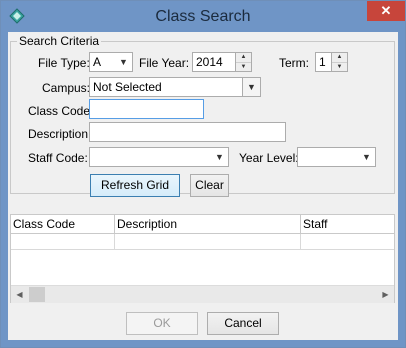  What do you see at coordinates (208, 241) in the screenshot?
I see `cell-description` at bounding box center [208, 241].